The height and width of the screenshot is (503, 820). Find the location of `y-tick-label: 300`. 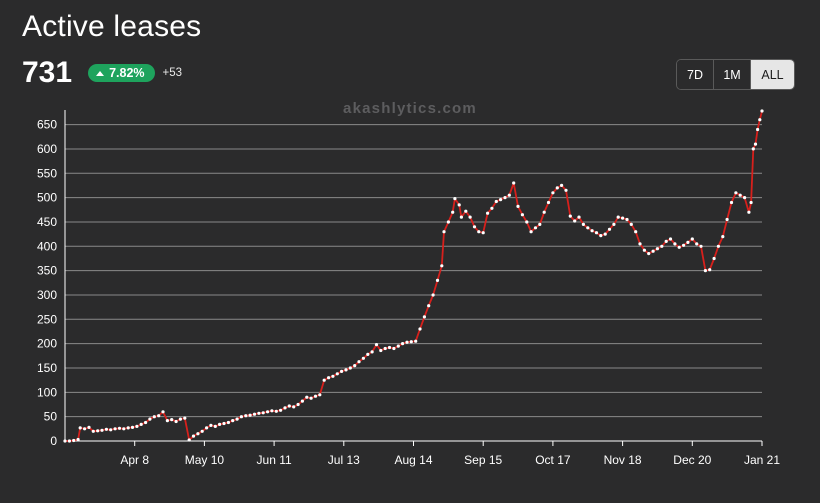

y-tick-label: 300 is located at coordinates (47, 295).